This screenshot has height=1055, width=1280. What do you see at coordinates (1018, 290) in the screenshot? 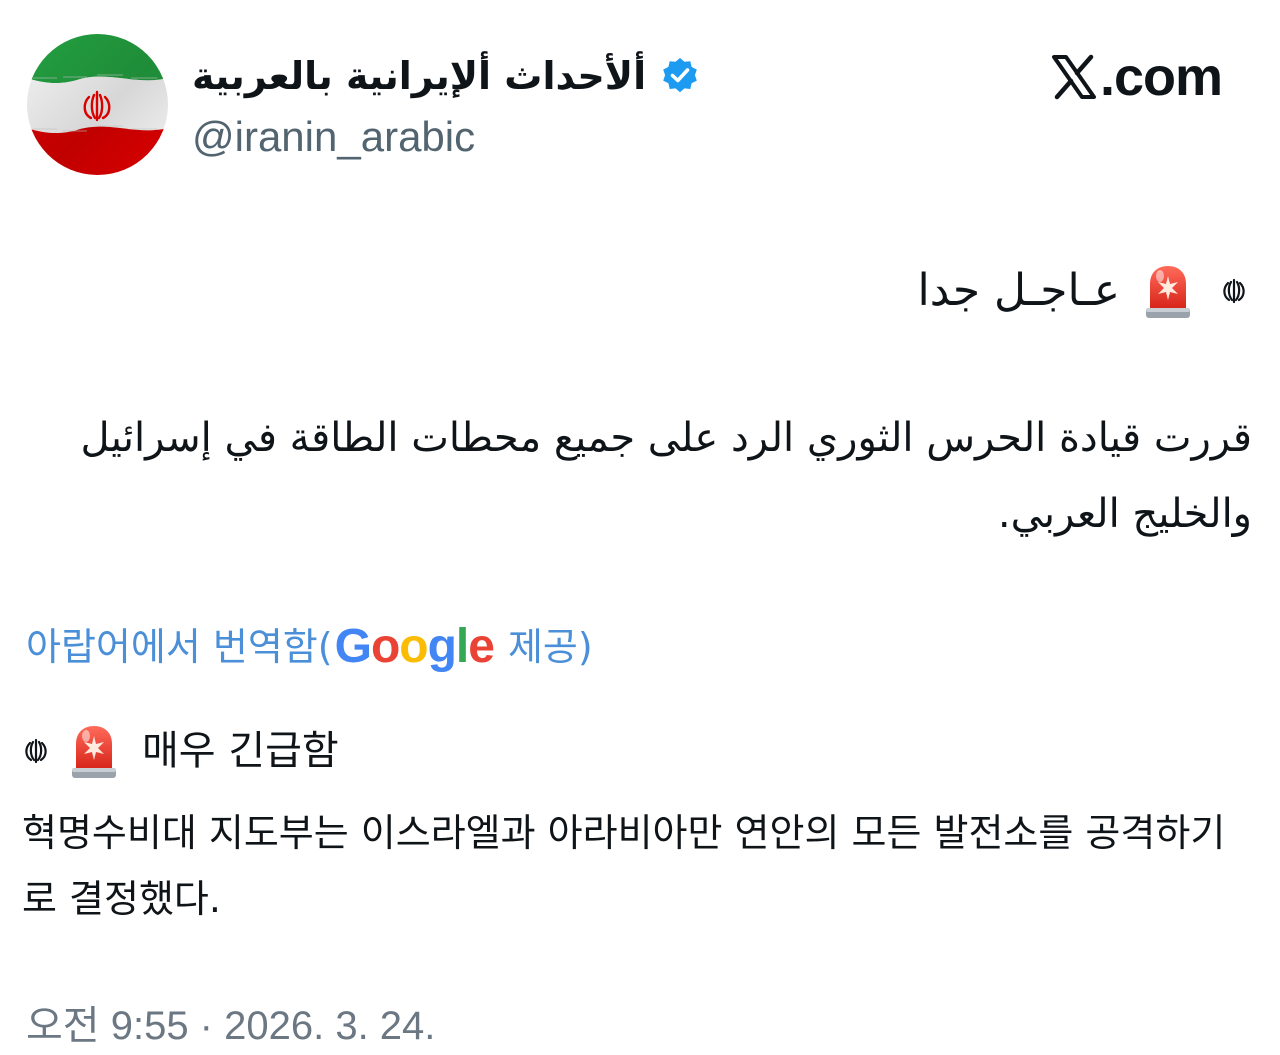
I see `arabic-urgent-heading: عـاجـل جدا` at bounding box center [1018, 290].